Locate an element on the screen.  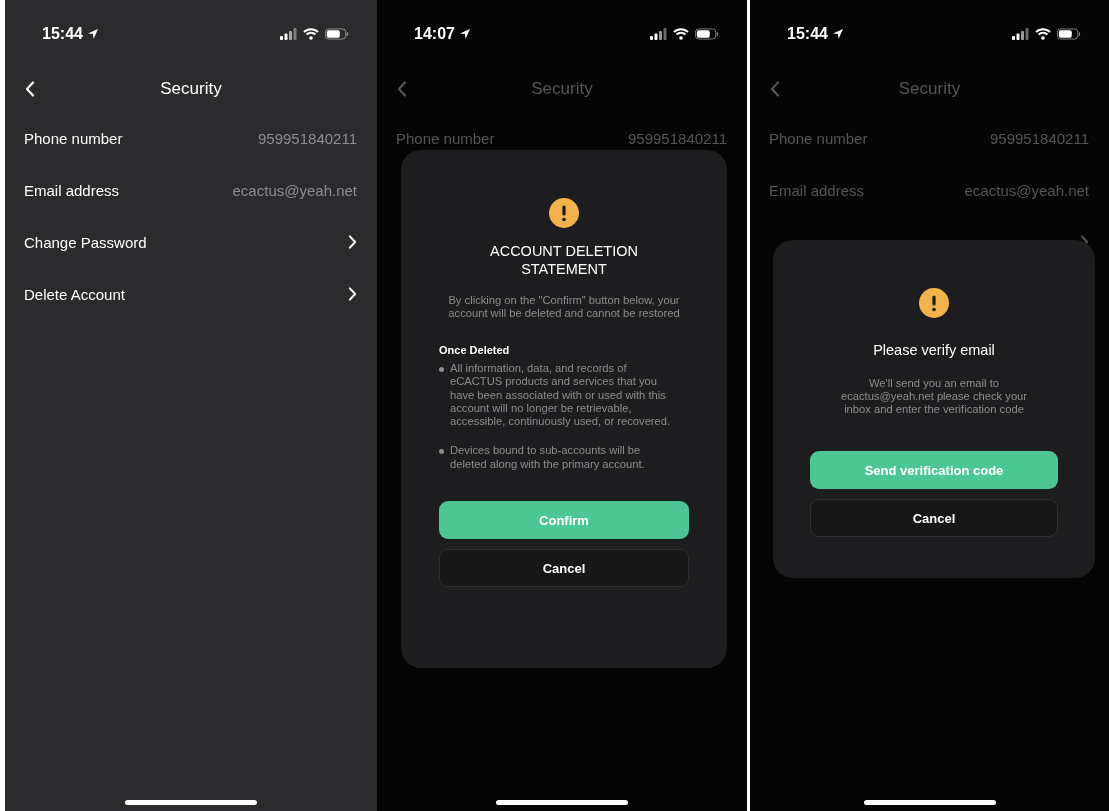
dialog-title: Please verify email is located at coordinates (934, 350).